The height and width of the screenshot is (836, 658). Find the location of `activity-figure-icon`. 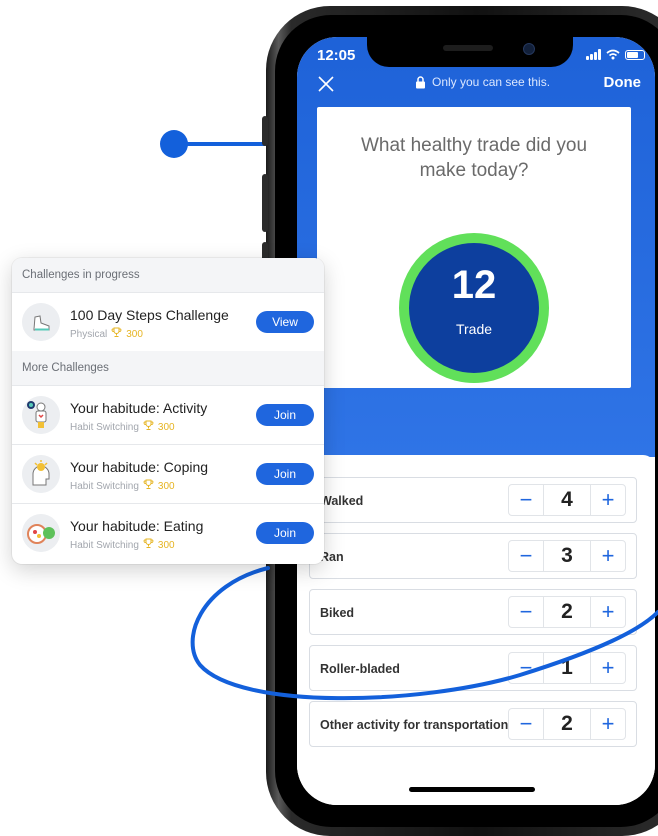

activity-figure-icon is located at coordinates (41, 415).